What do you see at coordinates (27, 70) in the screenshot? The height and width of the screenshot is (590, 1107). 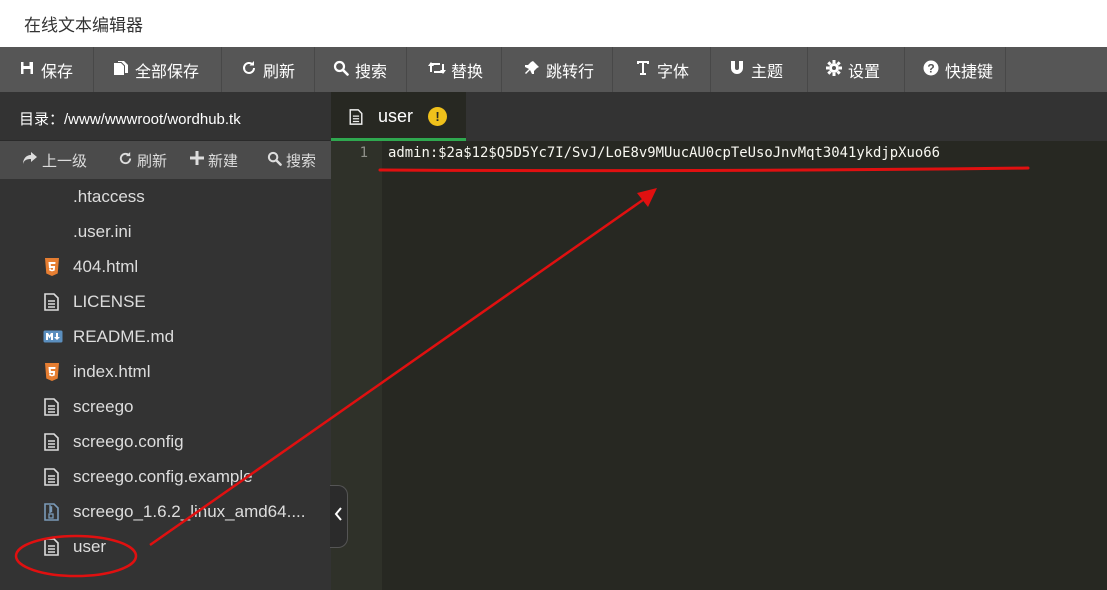 I see `save-icon` at bounding box center [27, 70].